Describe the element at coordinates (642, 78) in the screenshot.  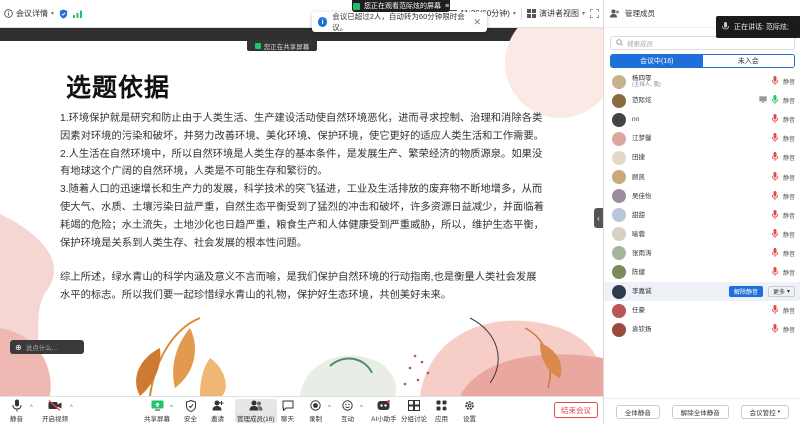
I see `participant-name-text: 杨四零` at that location.